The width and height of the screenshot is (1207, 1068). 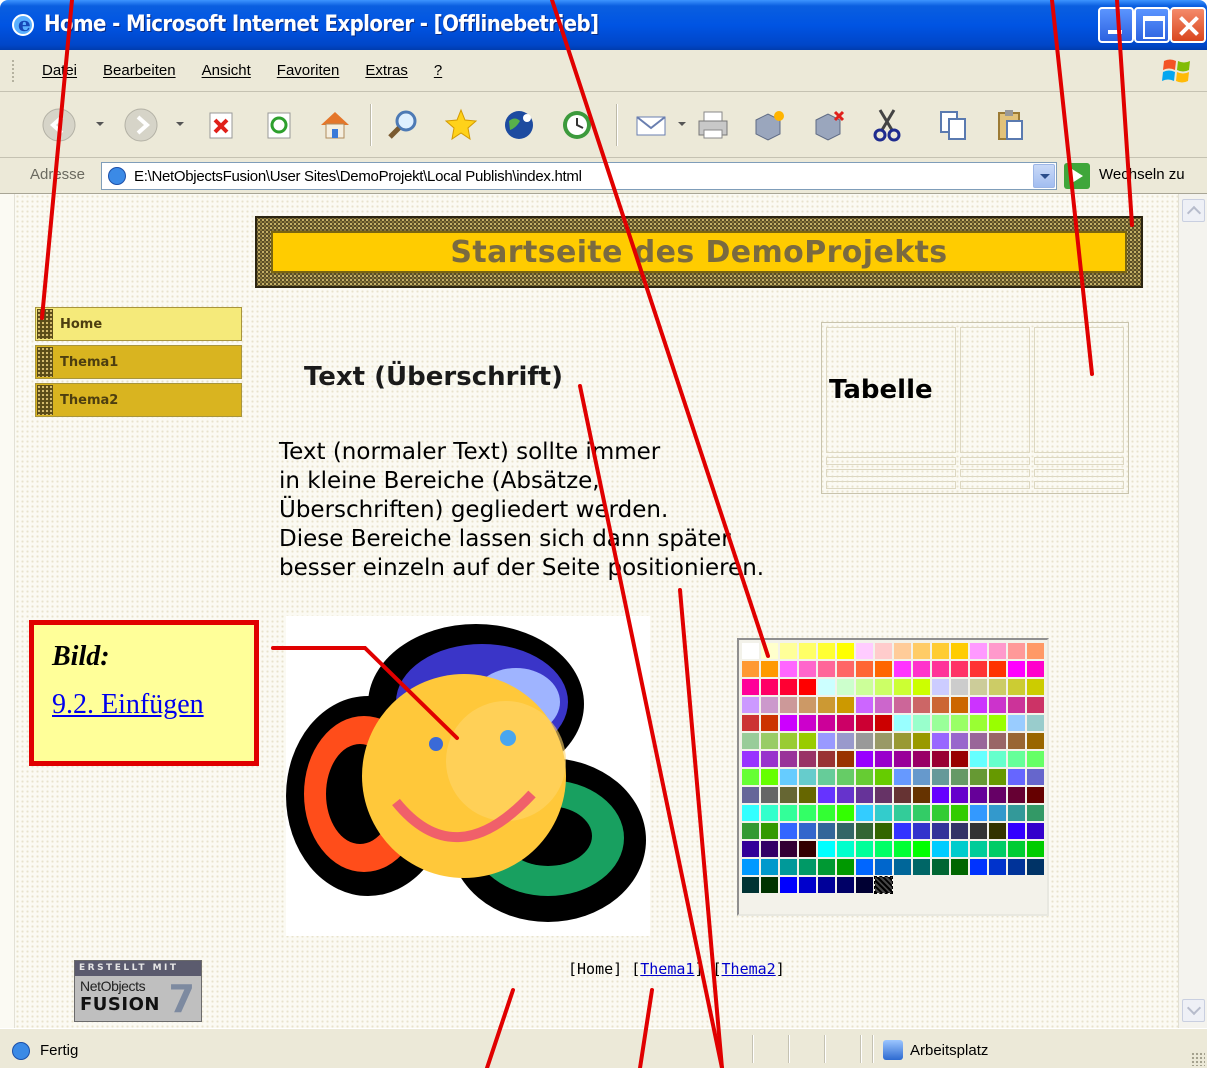 What do you see at coordinates (1011, 125) in the screenshot?
I see `paste-icon` at bounding box center [1011, 125].